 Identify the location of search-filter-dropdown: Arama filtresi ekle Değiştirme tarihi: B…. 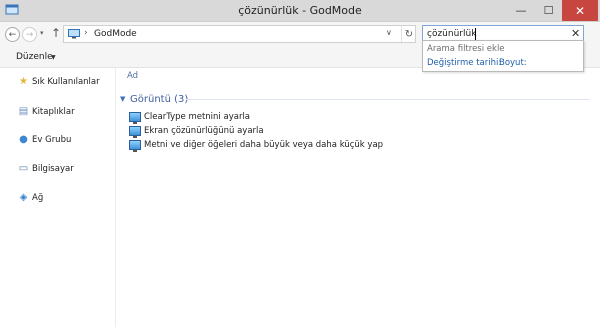
(503, 56).